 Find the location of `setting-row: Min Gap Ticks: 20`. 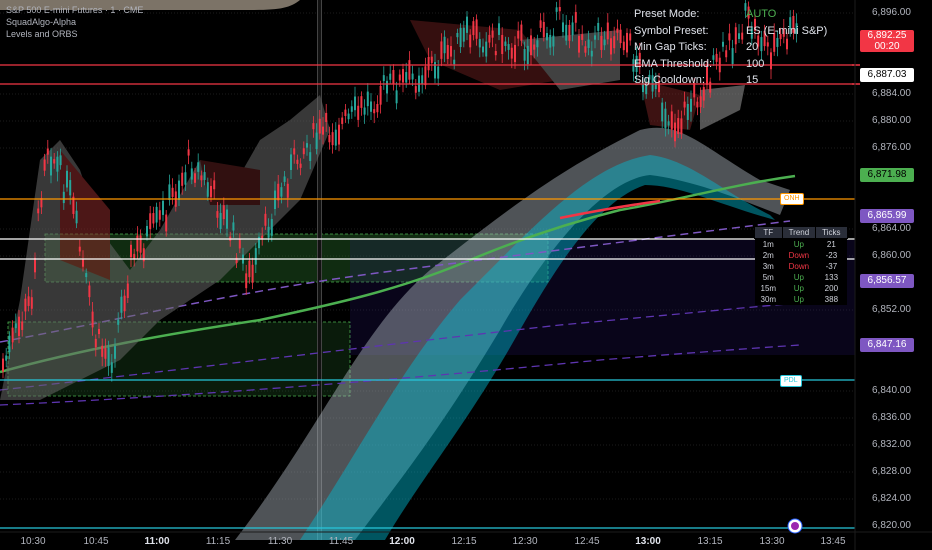

setting-row: Min Gap Ticks: 20 is located at coordinates (730, 47).